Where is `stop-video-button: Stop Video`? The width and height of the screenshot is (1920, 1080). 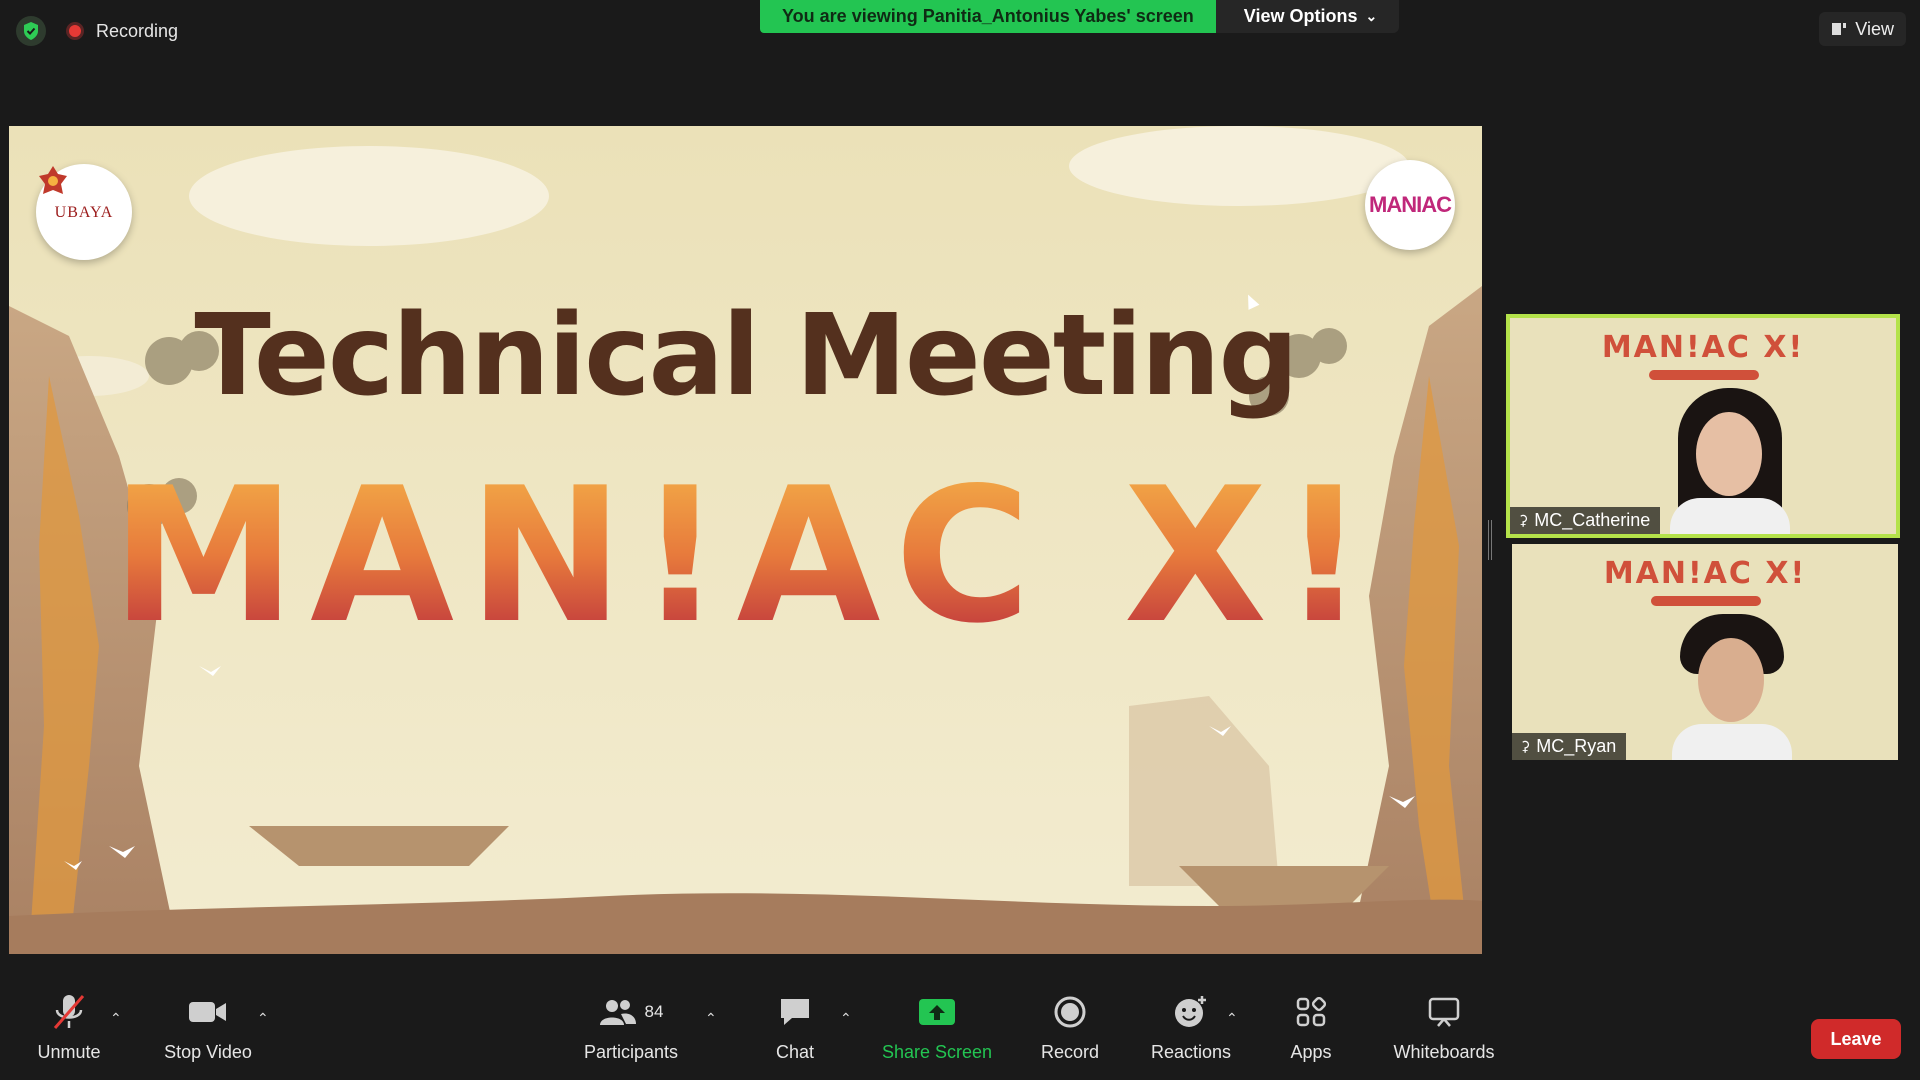
stop-video-button: Stop Video is located at coordinates (208, 1026).